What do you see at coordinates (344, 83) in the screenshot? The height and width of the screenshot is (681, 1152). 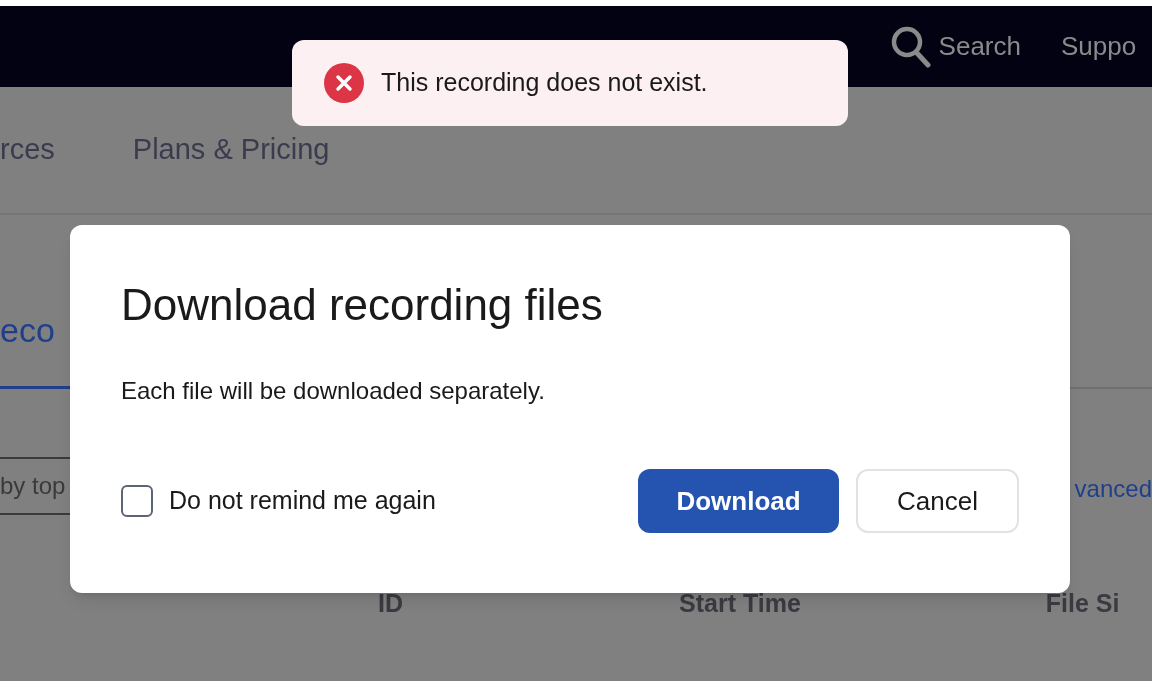 I see `error-icon` at bounding box center [344, 83].